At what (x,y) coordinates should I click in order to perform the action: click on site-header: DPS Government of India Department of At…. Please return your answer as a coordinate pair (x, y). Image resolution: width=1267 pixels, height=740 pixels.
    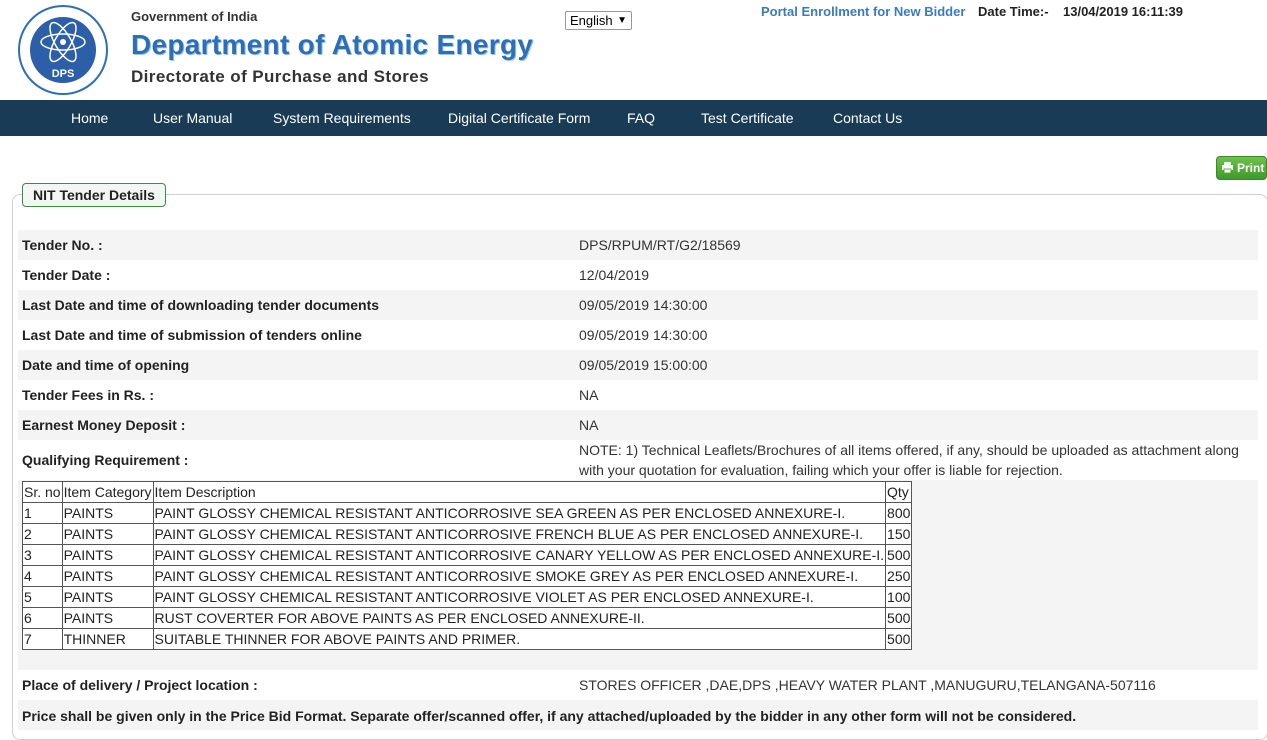
    Looking at the image, I should click on (633, 50).